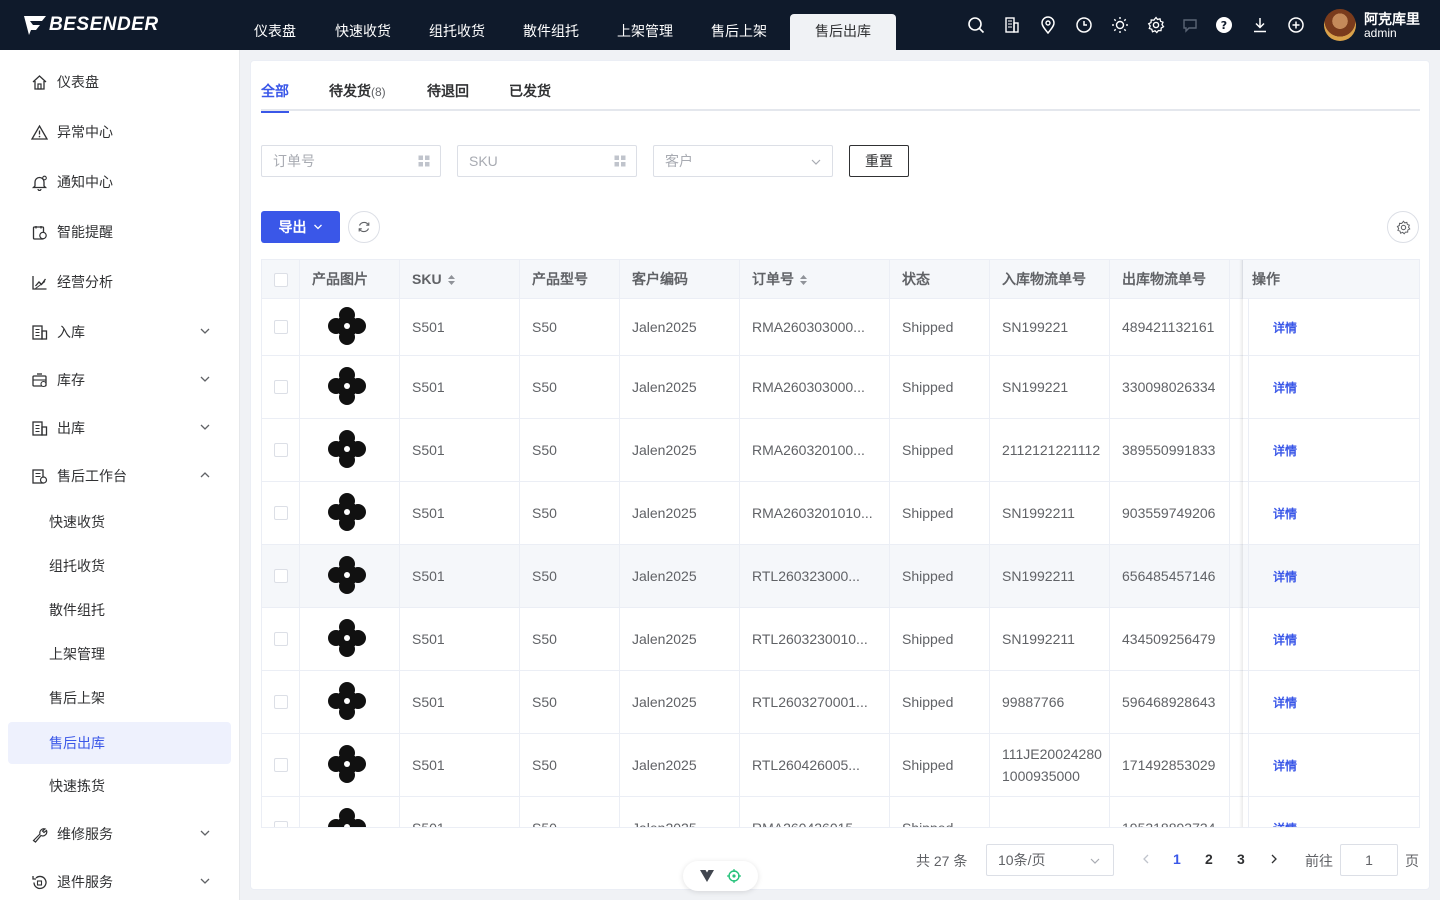 This screenshot has height=900, width=1440. What do you see at coordinates (448, 96) in the screenshot?
I see `tab-pending-return: 待退回` at bounding box center [448, 96].